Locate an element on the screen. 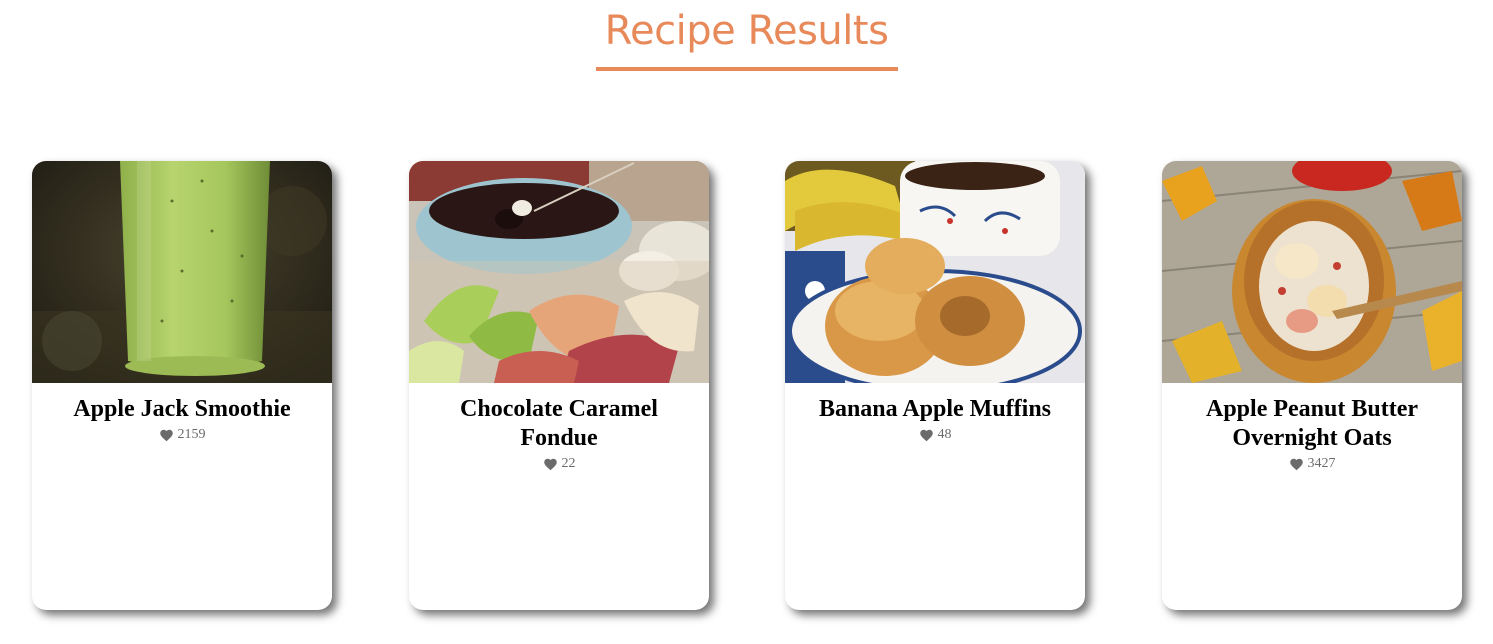  recipe-card: Apple Peanut Butter Overnight Oats 3427 is located at coordinates (1312, 385).